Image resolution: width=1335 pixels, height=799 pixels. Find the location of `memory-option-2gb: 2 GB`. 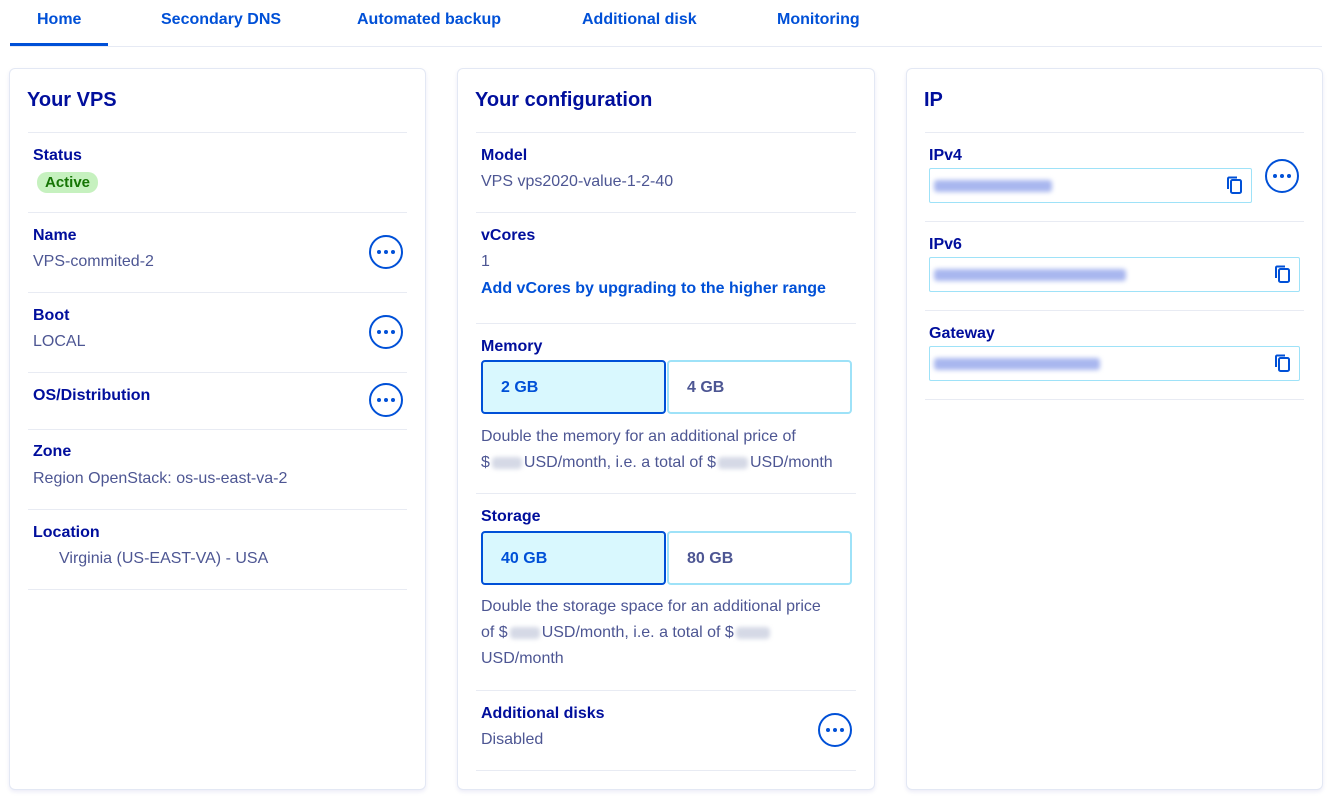

memory-option-2gb: 2 GB is located at coordinates (573, 387).